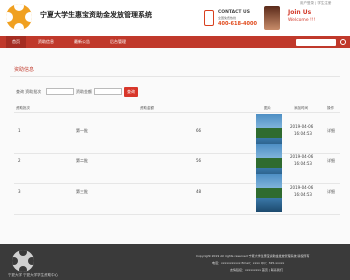 The image size is (350, 280). I want to click on contact-subtitle: 全国免费热线, so click(227, 18).